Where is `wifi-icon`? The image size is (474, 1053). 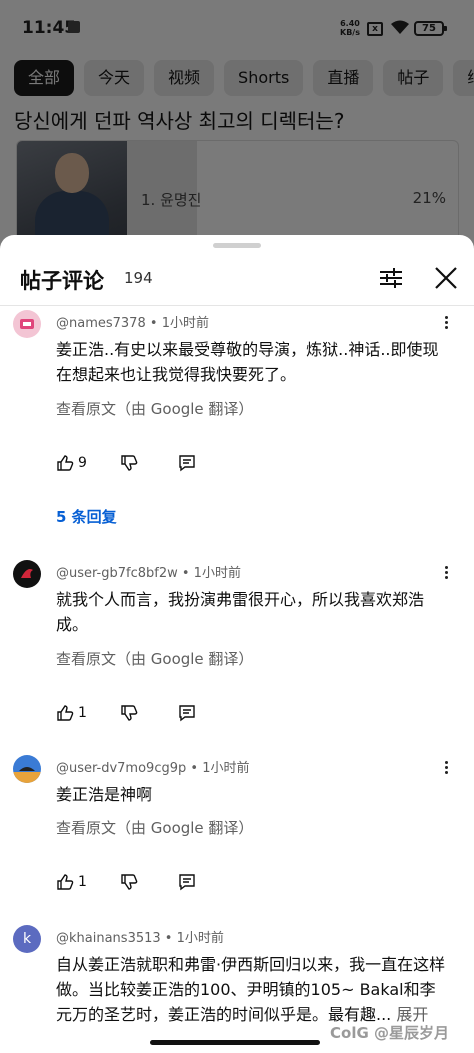
wifi-icon is located at coordinates (400, 27).